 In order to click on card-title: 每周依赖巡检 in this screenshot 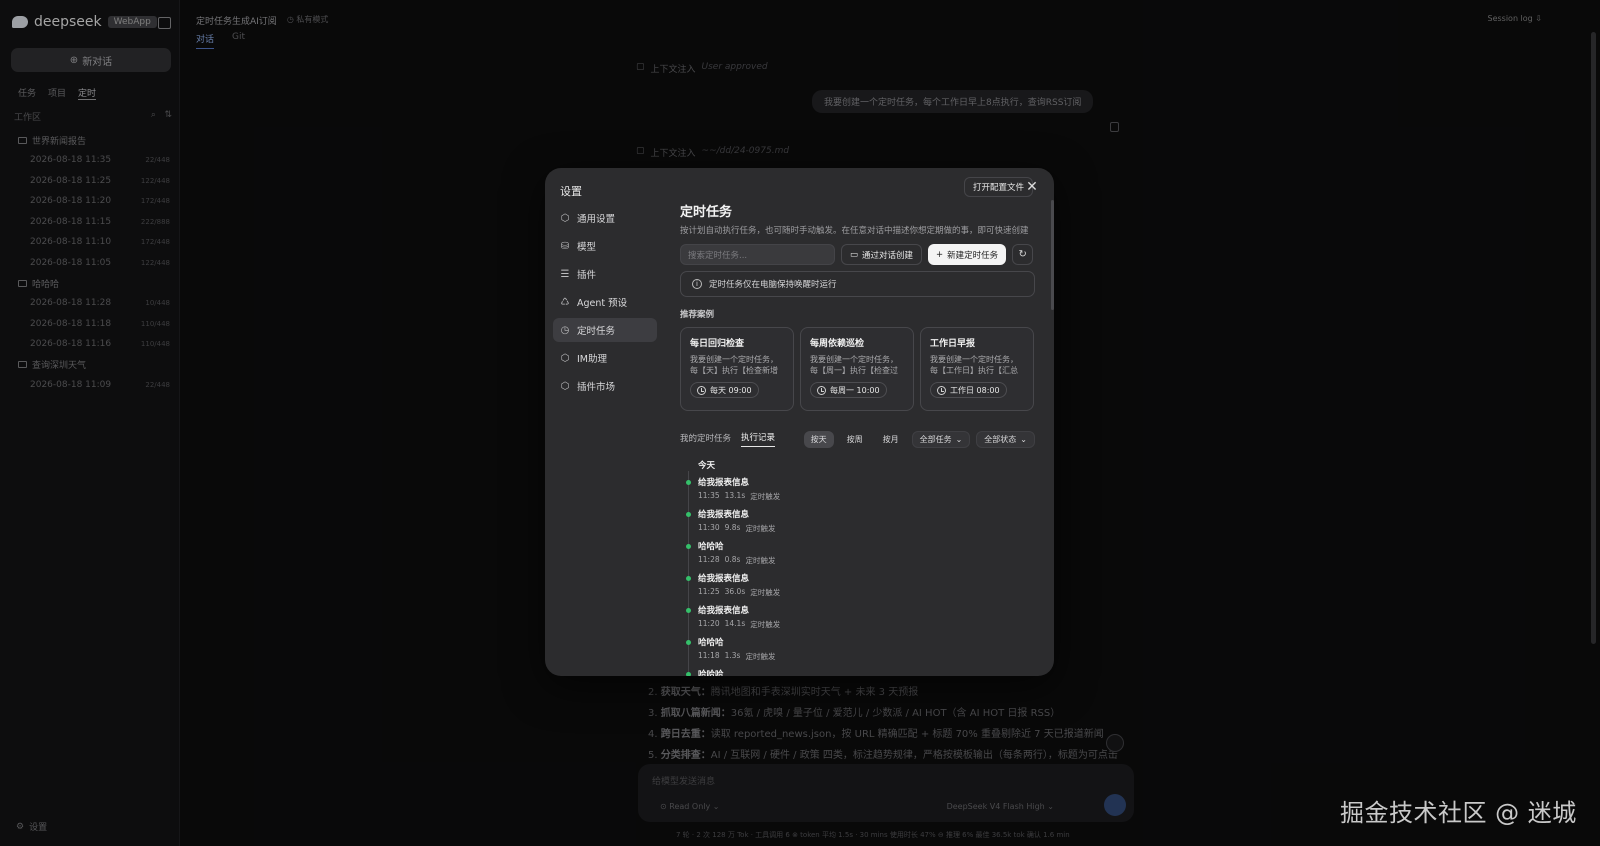, I will do `click(837, 344)`.